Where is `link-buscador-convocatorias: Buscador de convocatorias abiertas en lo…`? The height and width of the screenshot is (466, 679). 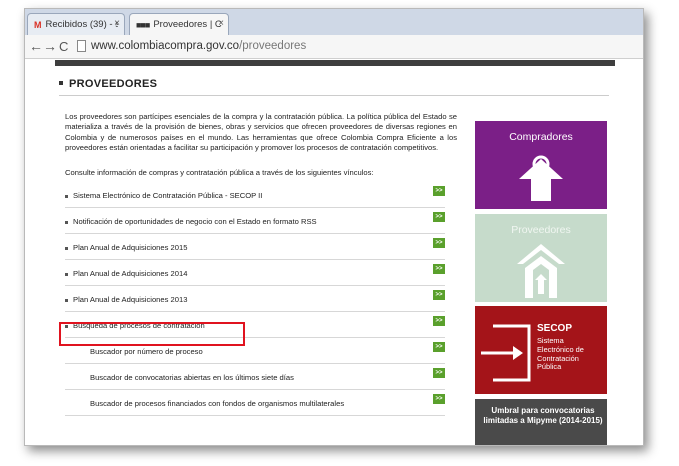
link-buscador-convocatorias: Buscador de convocatorias abiertas en lo… is located at coordinates (255, 377).